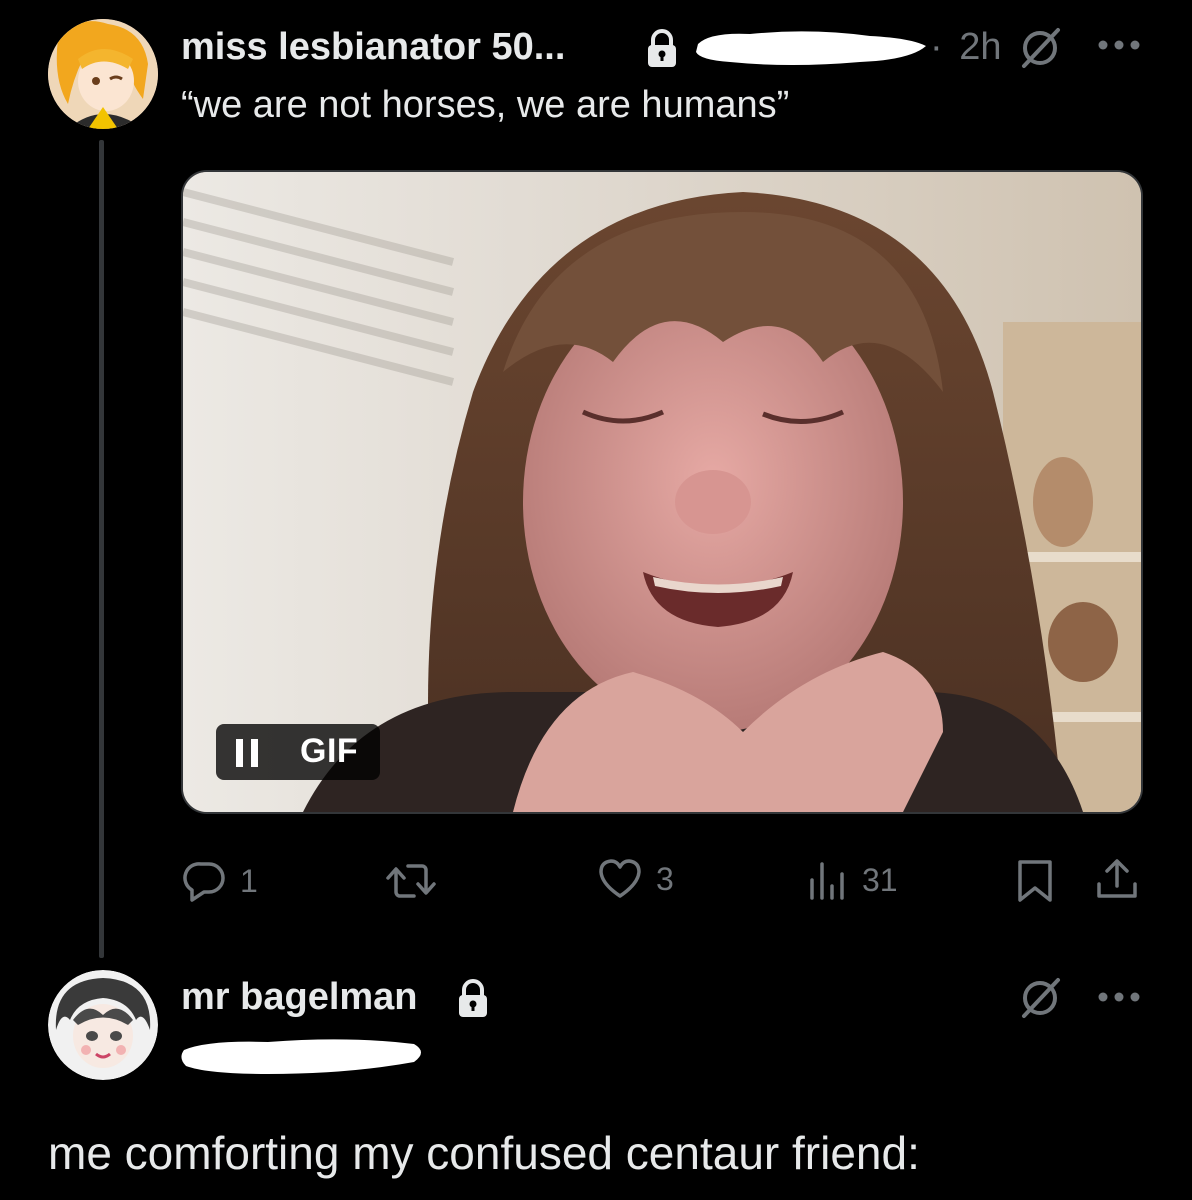  What do you see at coordinates (103, 74) in the screenshot?
I see `author-avatar` at bounding box center [103, 74].